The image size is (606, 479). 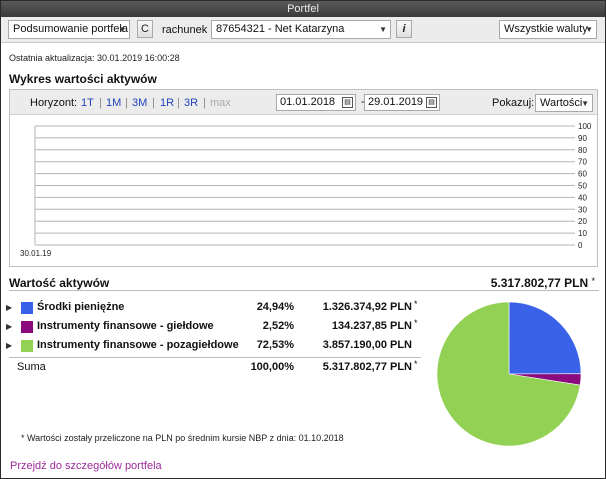 I want to click on horizon-1r: 1R, so click(x=167, y=103).